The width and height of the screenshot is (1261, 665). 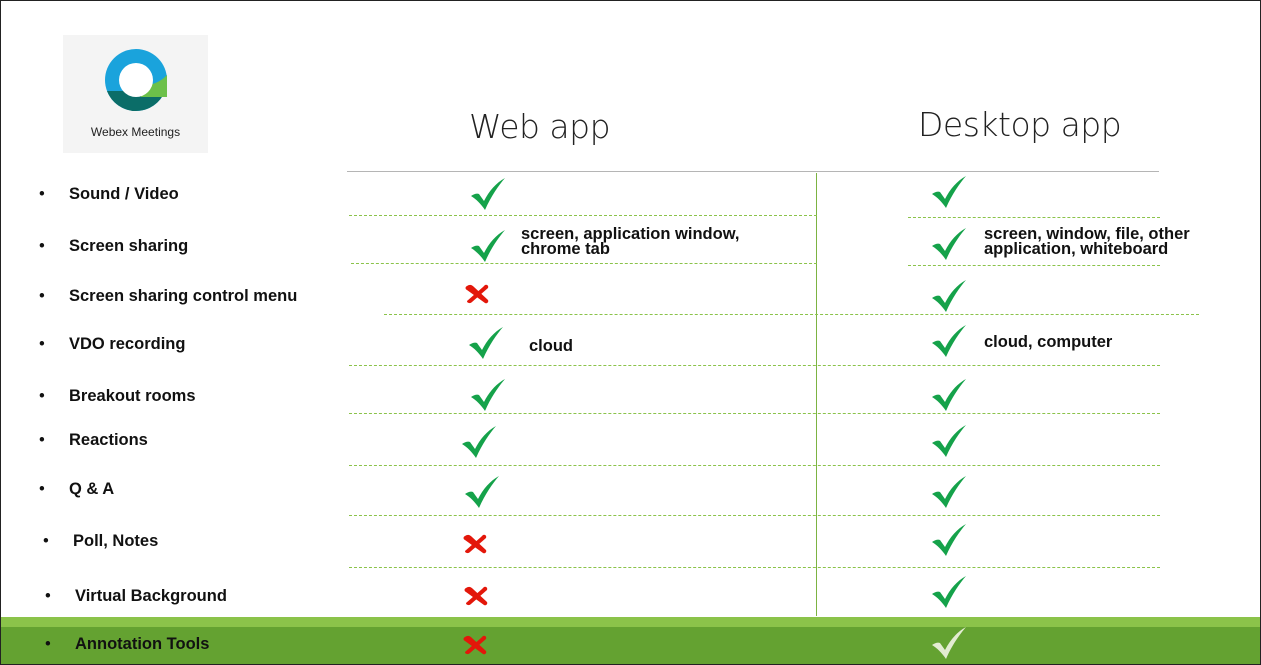 What do you see at coordinates (132, 396) in the screenshot?
I see `feature-name: Breakout rooms` at bounding box center [132, 396].